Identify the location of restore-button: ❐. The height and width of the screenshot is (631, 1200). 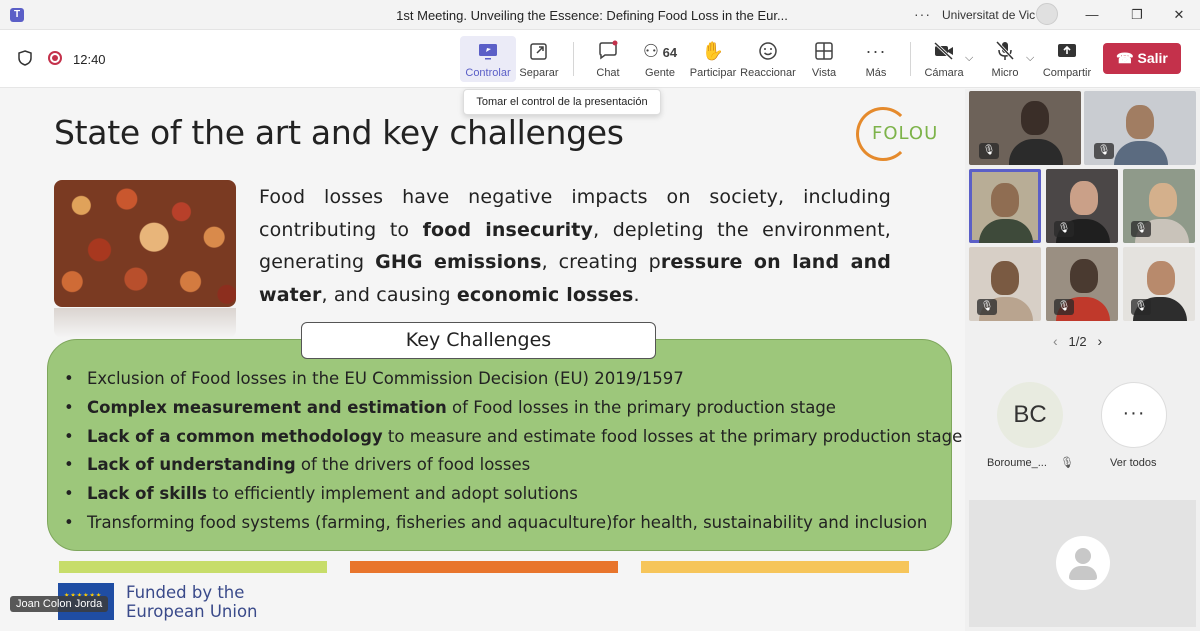
(1137, 15).